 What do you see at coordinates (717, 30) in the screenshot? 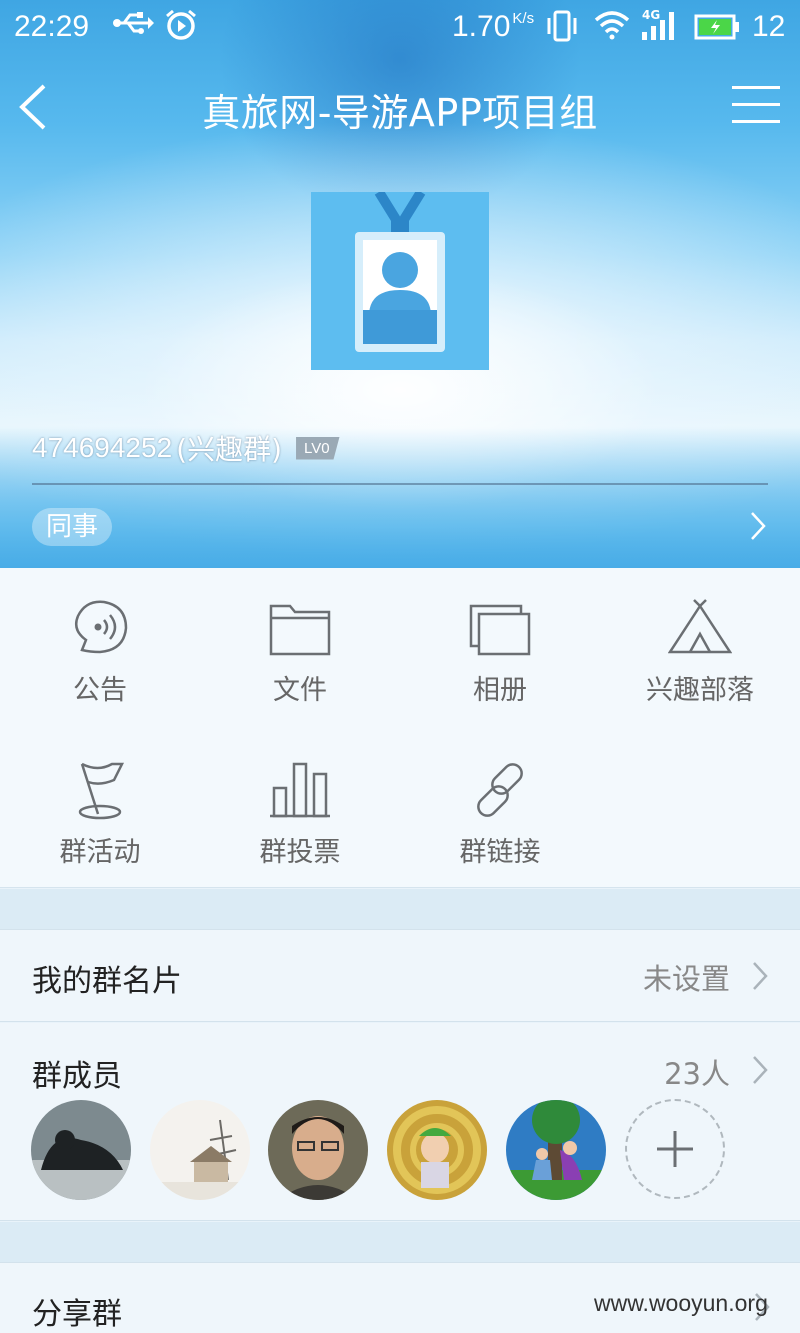
I see `battery-icon` at bounding box center [717, 30].